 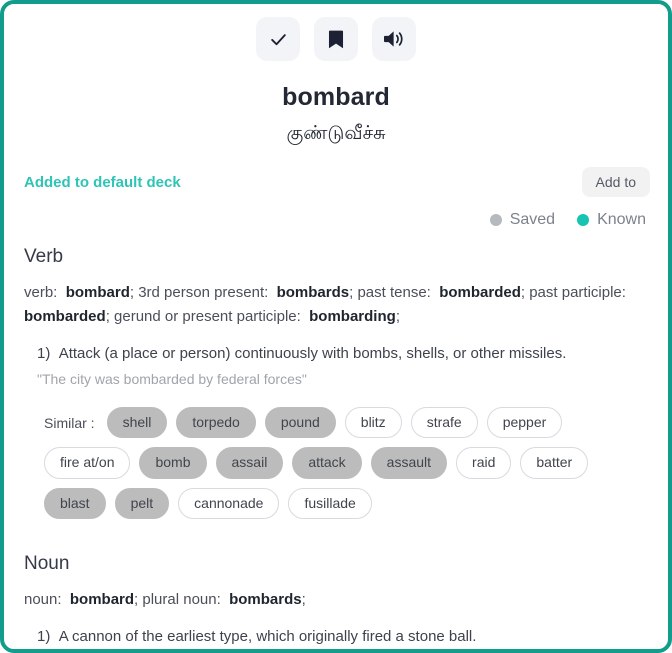 I want to click on similar-chip: blast, so click(x=75, y=503).